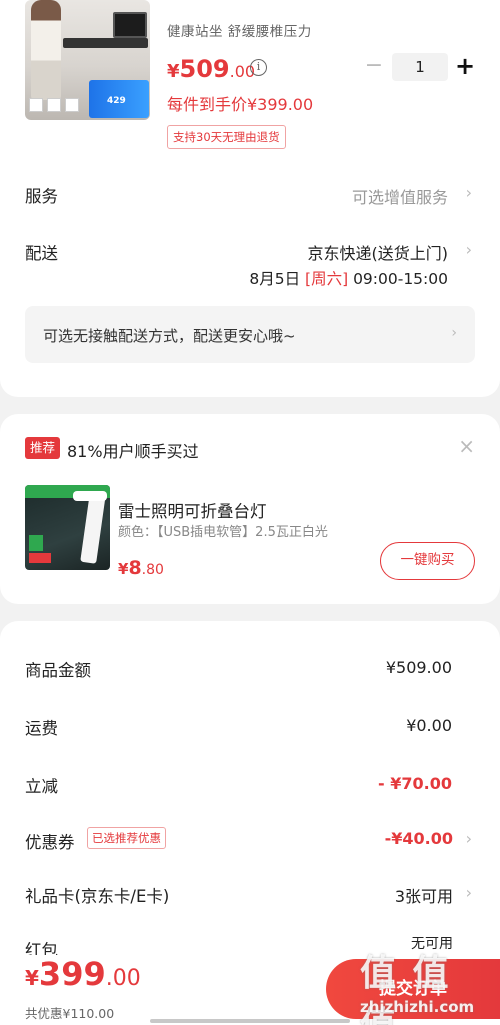 The image size is (500, 1025). Describe the element at coordinates (223, 532) in the screenshot. I see `recommend-item-spec: 颜色：【USB插电软管】2.5瓦正白光` at that location.